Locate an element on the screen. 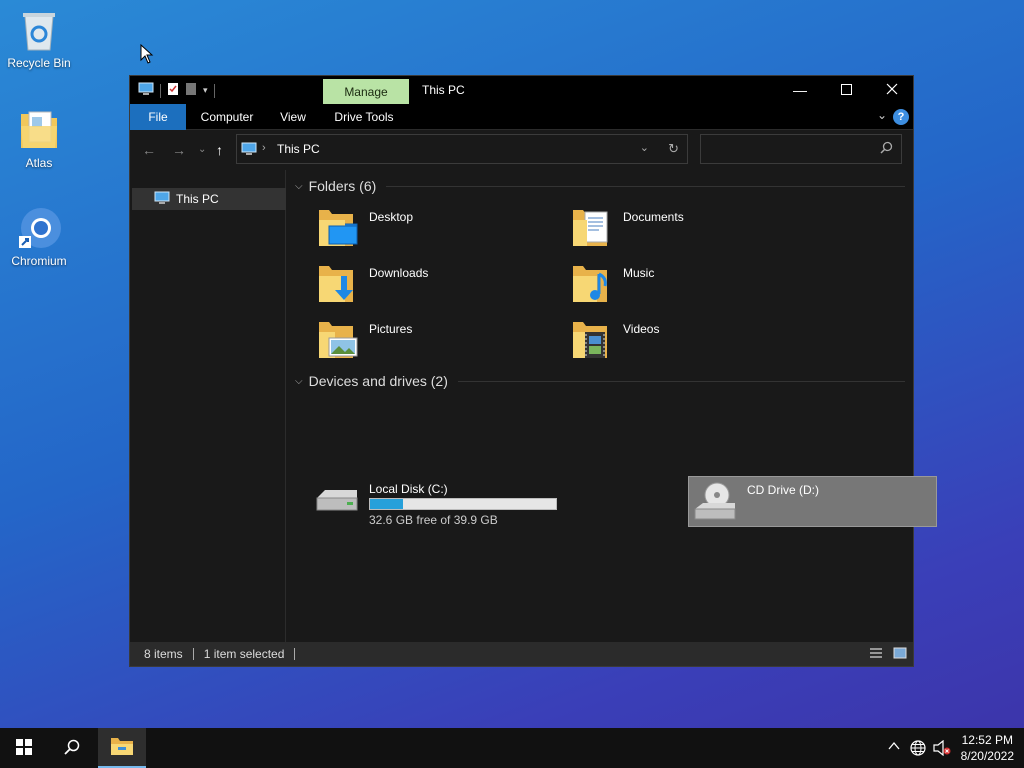 Image resolution: width=1024 pixels, height=768 pixels. details-view-icon is located at coordinates (876, 654).